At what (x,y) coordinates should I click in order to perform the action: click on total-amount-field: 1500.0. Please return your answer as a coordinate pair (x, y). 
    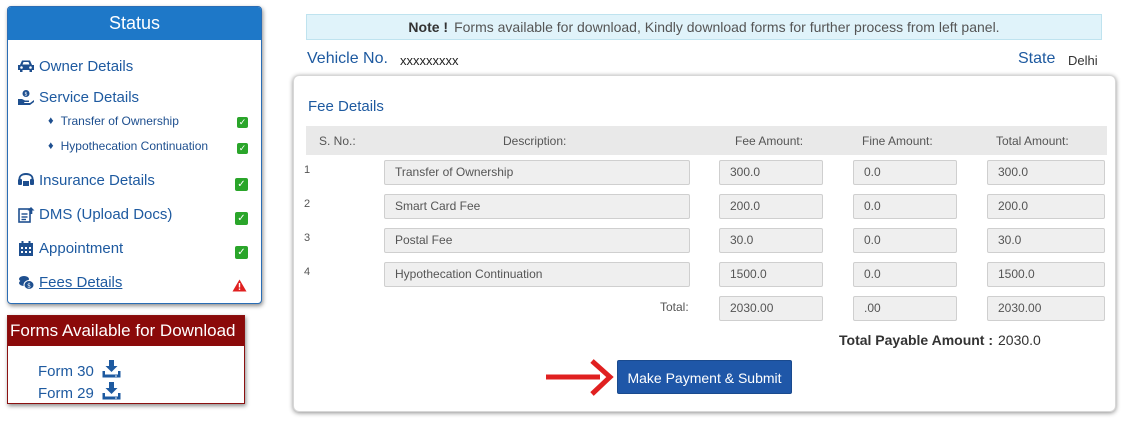
    Looking at the image, I should click on (1046, 274).